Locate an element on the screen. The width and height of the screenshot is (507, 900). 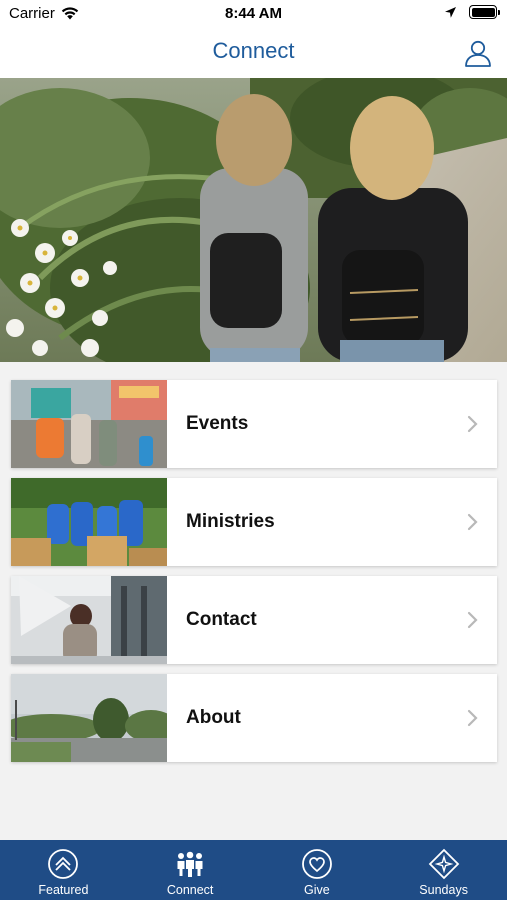
battery-fill is located at coordinates (483, 12).